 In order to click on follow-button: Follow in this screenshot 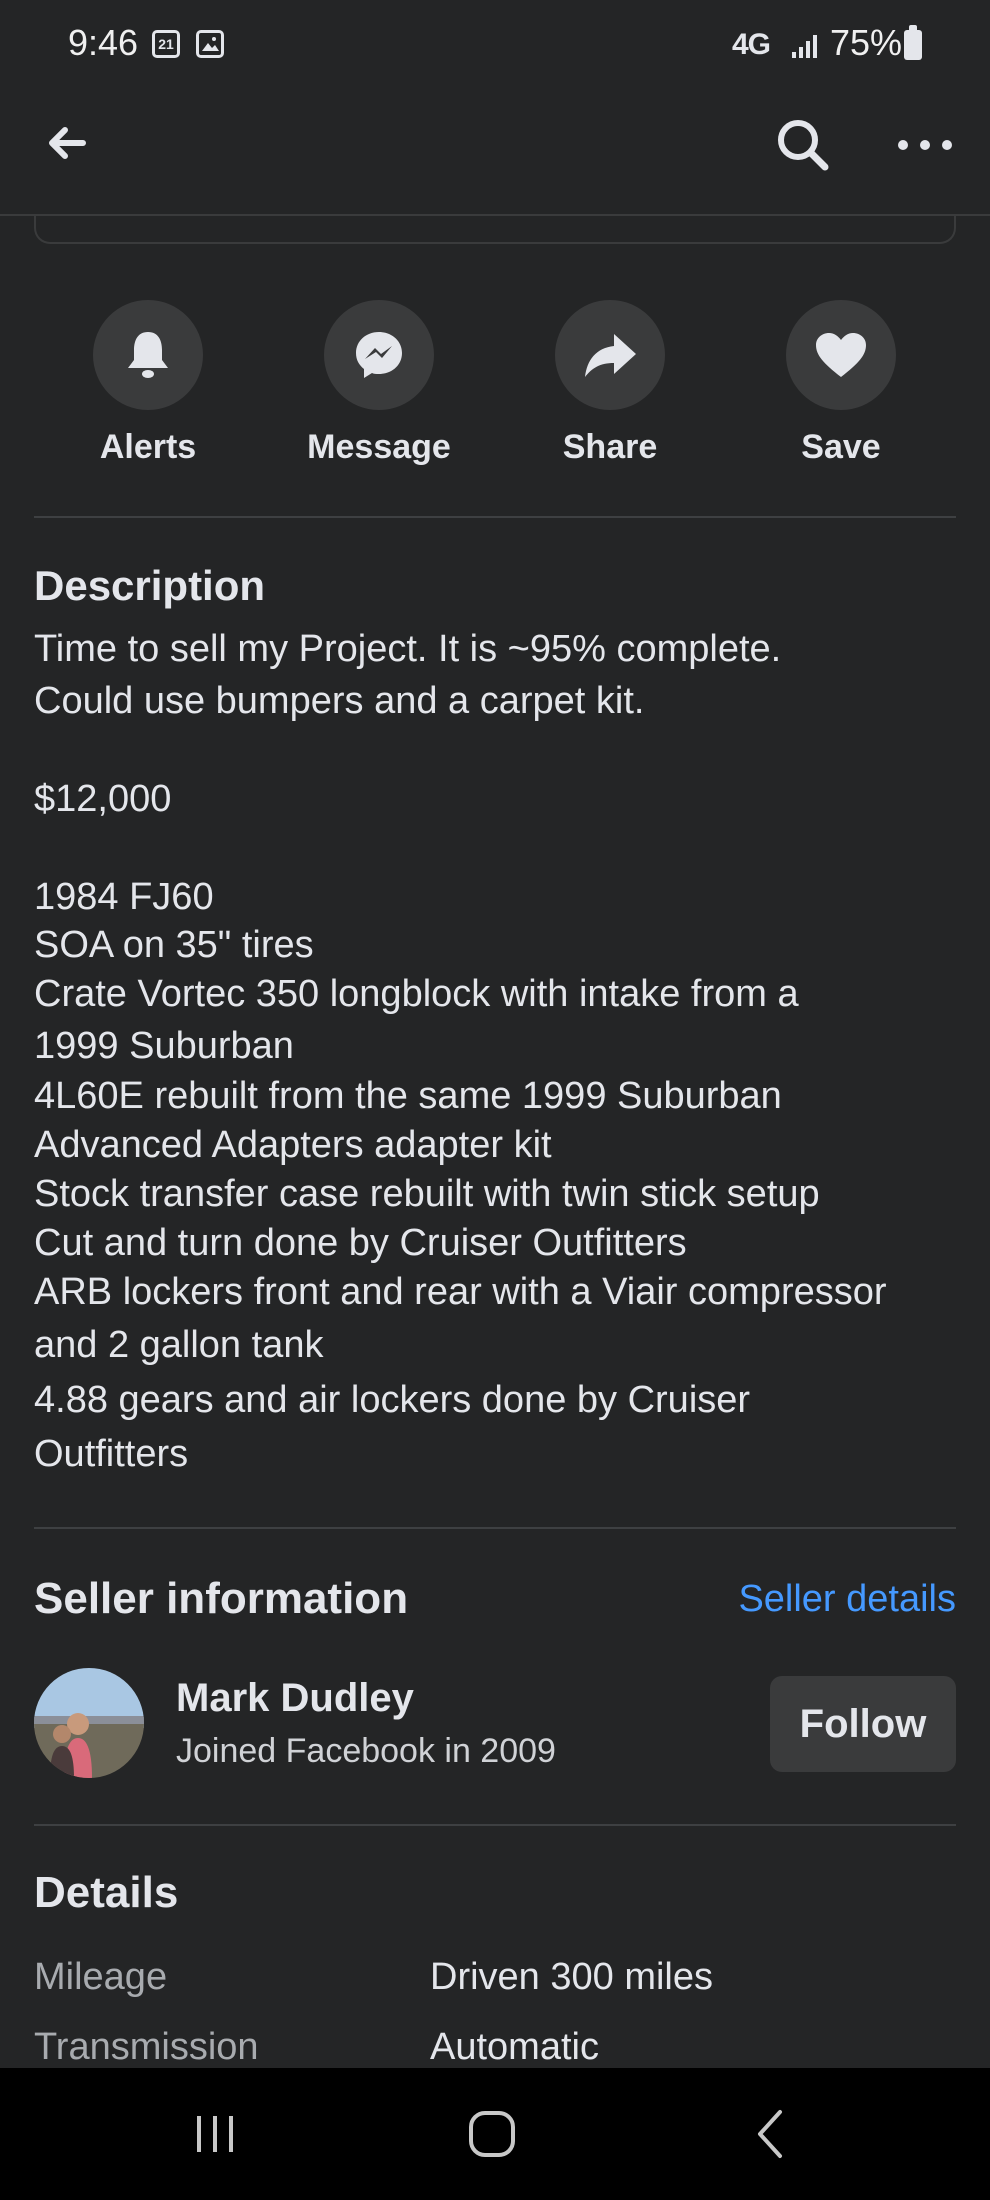, I will do `click(863, 1724)`.